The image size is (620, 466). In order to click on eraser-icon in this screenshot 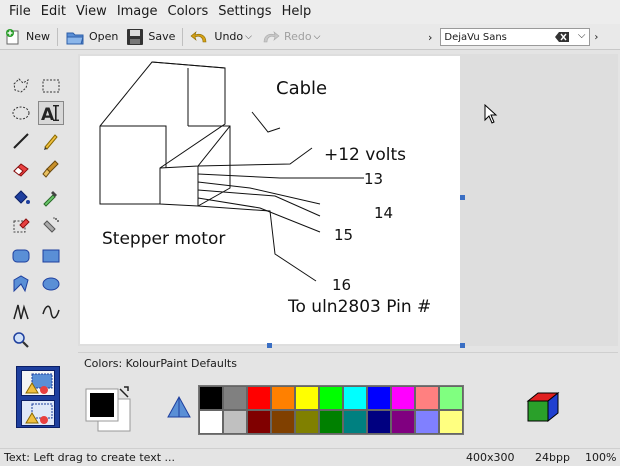, I will do `click(21, 170)`.